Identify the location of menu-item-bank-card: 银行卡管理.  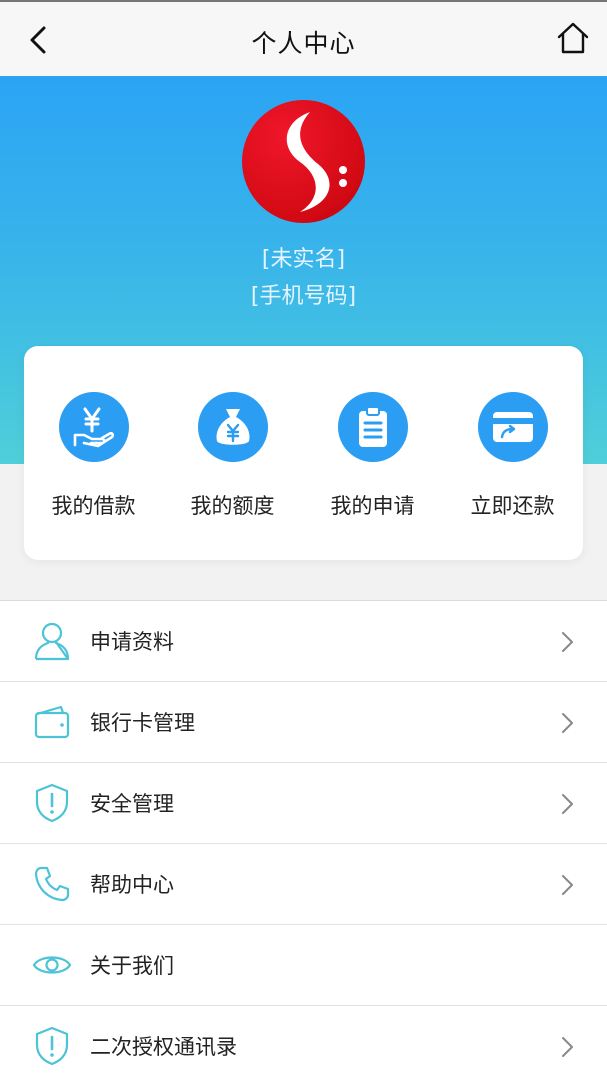
(303, 722).